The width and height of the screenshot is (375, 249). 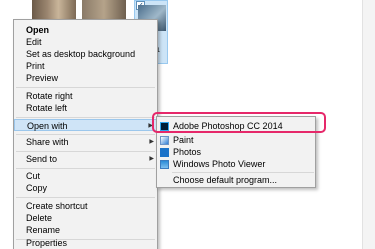 What do you see at coordinates (85, 125) in the screenshot?
I see `menu-item-open-with: Open with ▶` at bounding box center [85, 125].